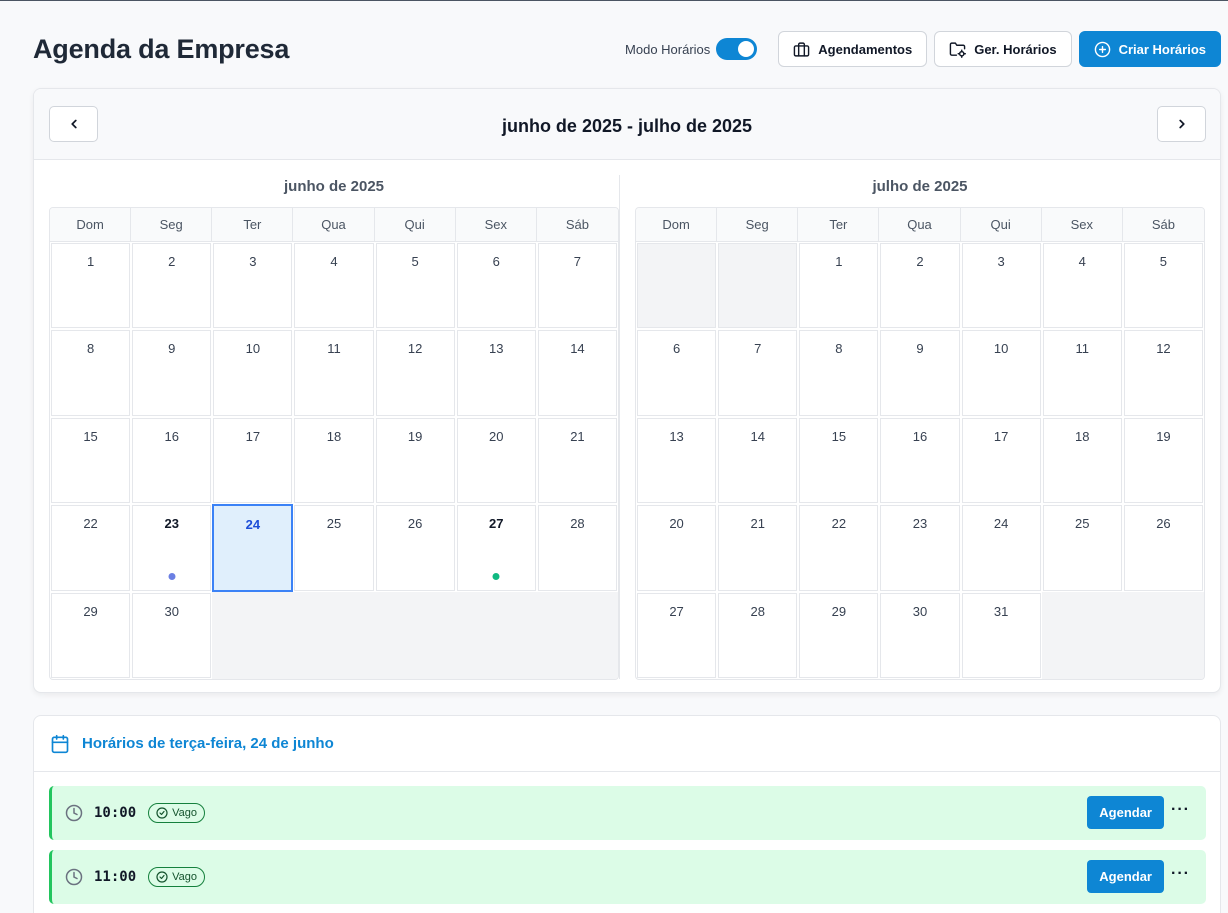  What do you see at coordinates (253, 261) in the screenshot?
I see `day-number: 3` at bounding box center [253, 261].